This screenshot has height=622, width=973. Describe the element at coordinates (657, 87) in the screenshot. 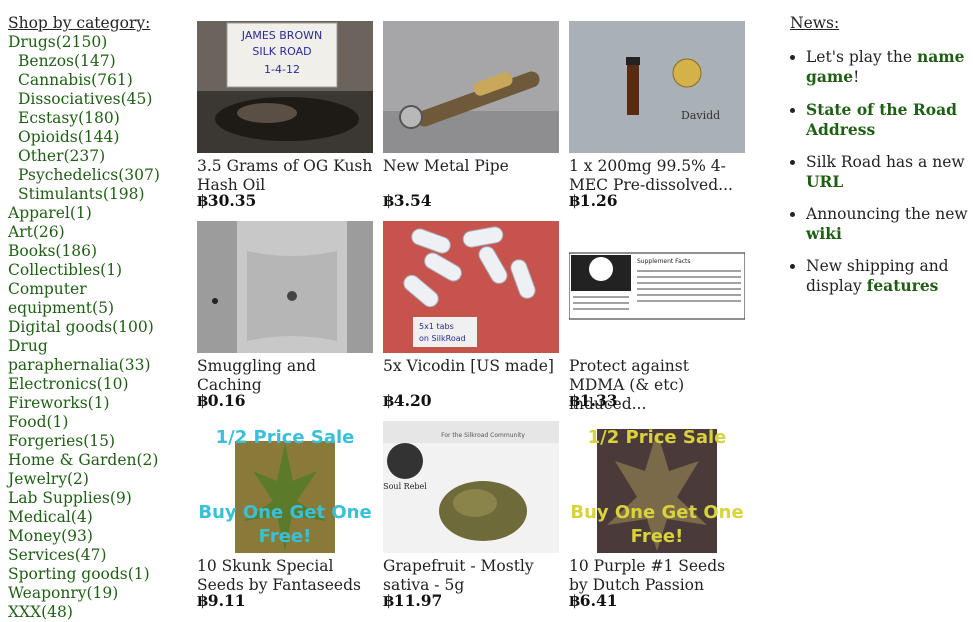

I see `listing-image: Davidd` at that location.